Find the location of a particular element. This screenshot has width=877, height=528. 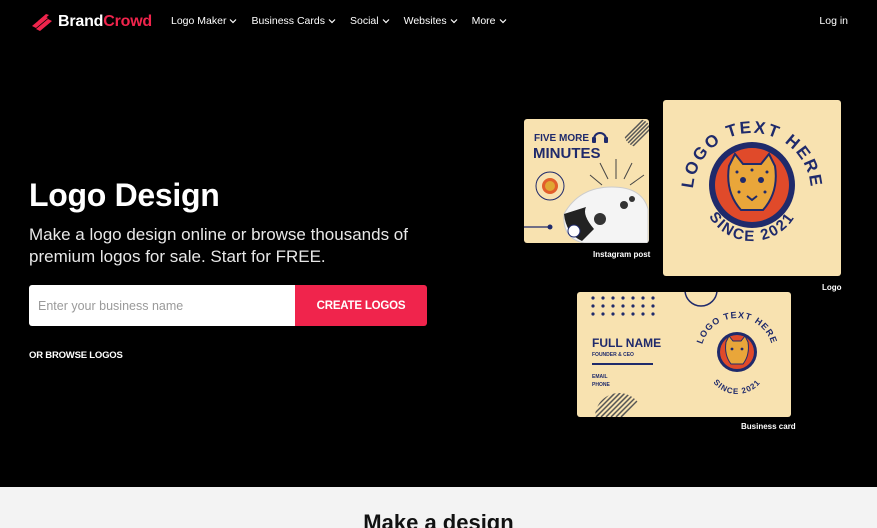

nav-item-social: Social is located at coordinates (370, 21).